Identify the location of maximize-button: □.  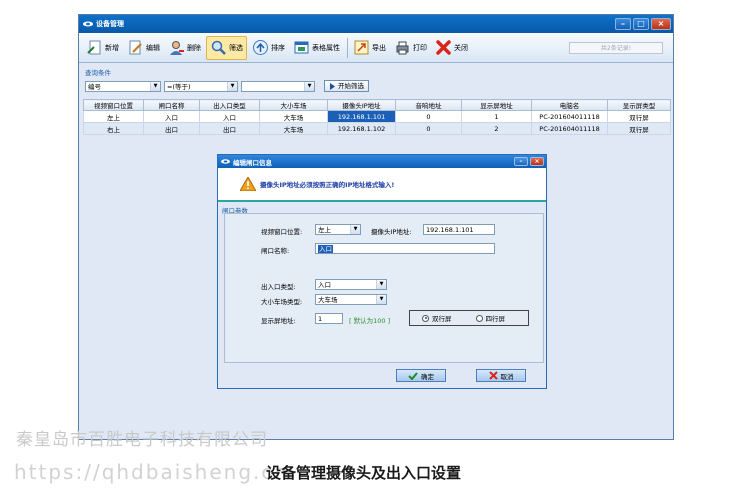
(641, 24).